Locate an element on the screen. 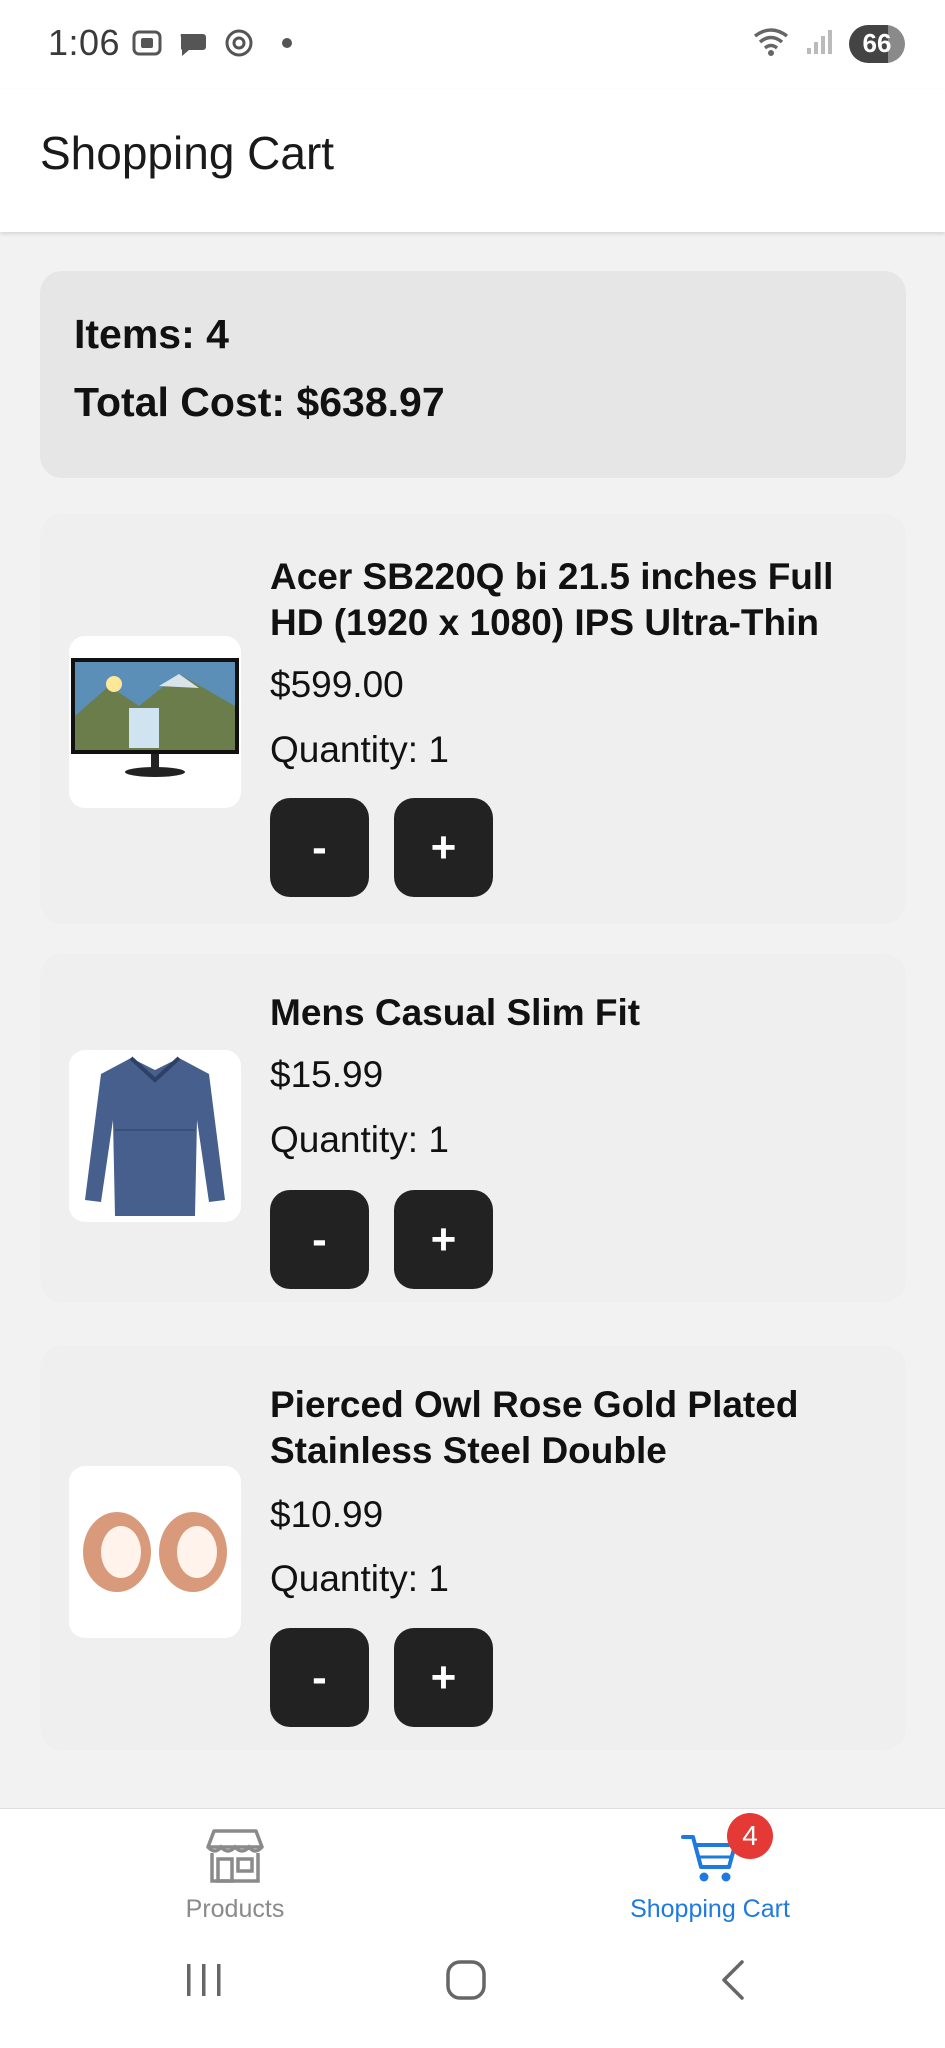  home-button is located at coordinates (466, 1982).